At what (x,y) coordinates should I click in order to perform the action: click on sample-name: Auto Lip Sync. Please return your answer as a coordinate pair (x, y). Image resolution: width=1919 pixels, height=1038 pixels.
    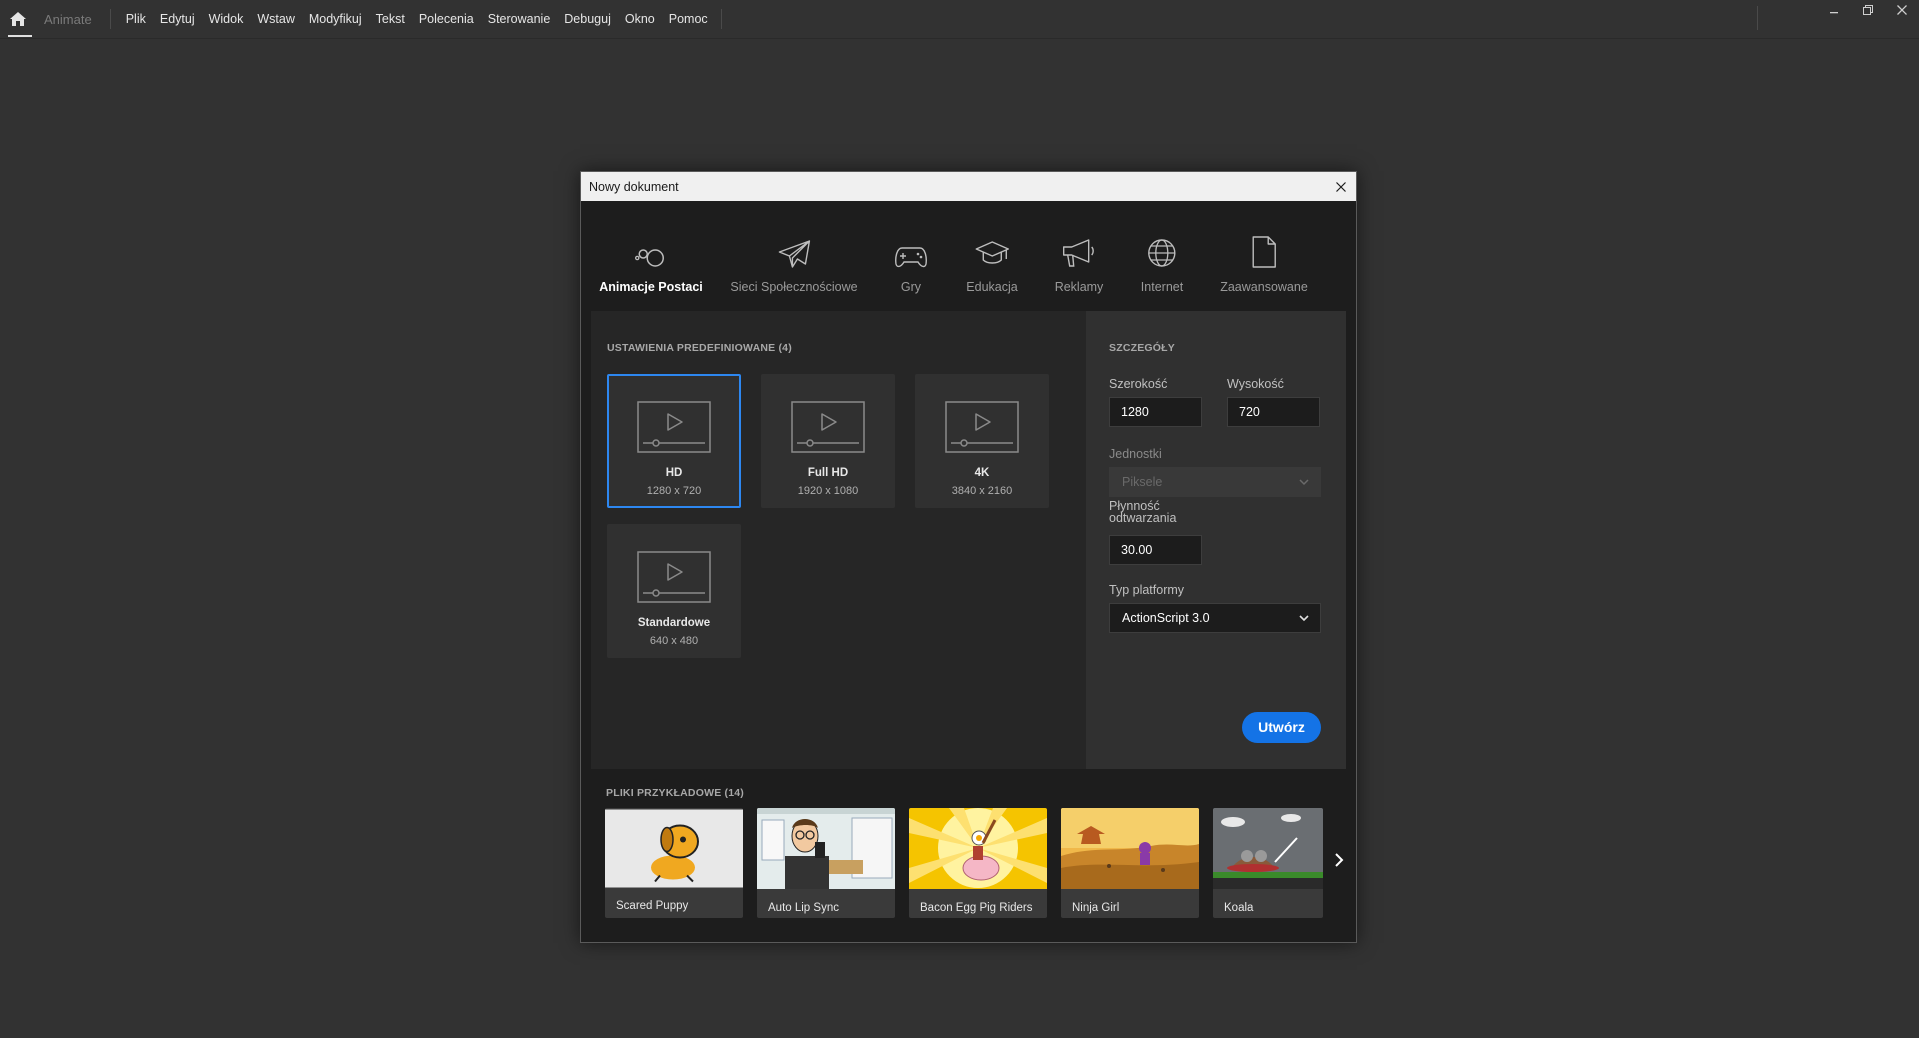
    Looking at the image, I should click on (803, 908).